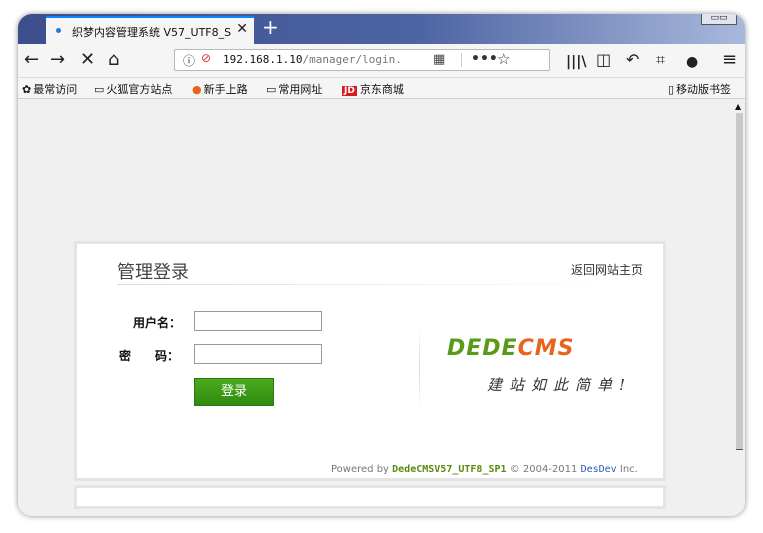  I want to click on bookmark-star-icon: ☆, so click(503, 59).